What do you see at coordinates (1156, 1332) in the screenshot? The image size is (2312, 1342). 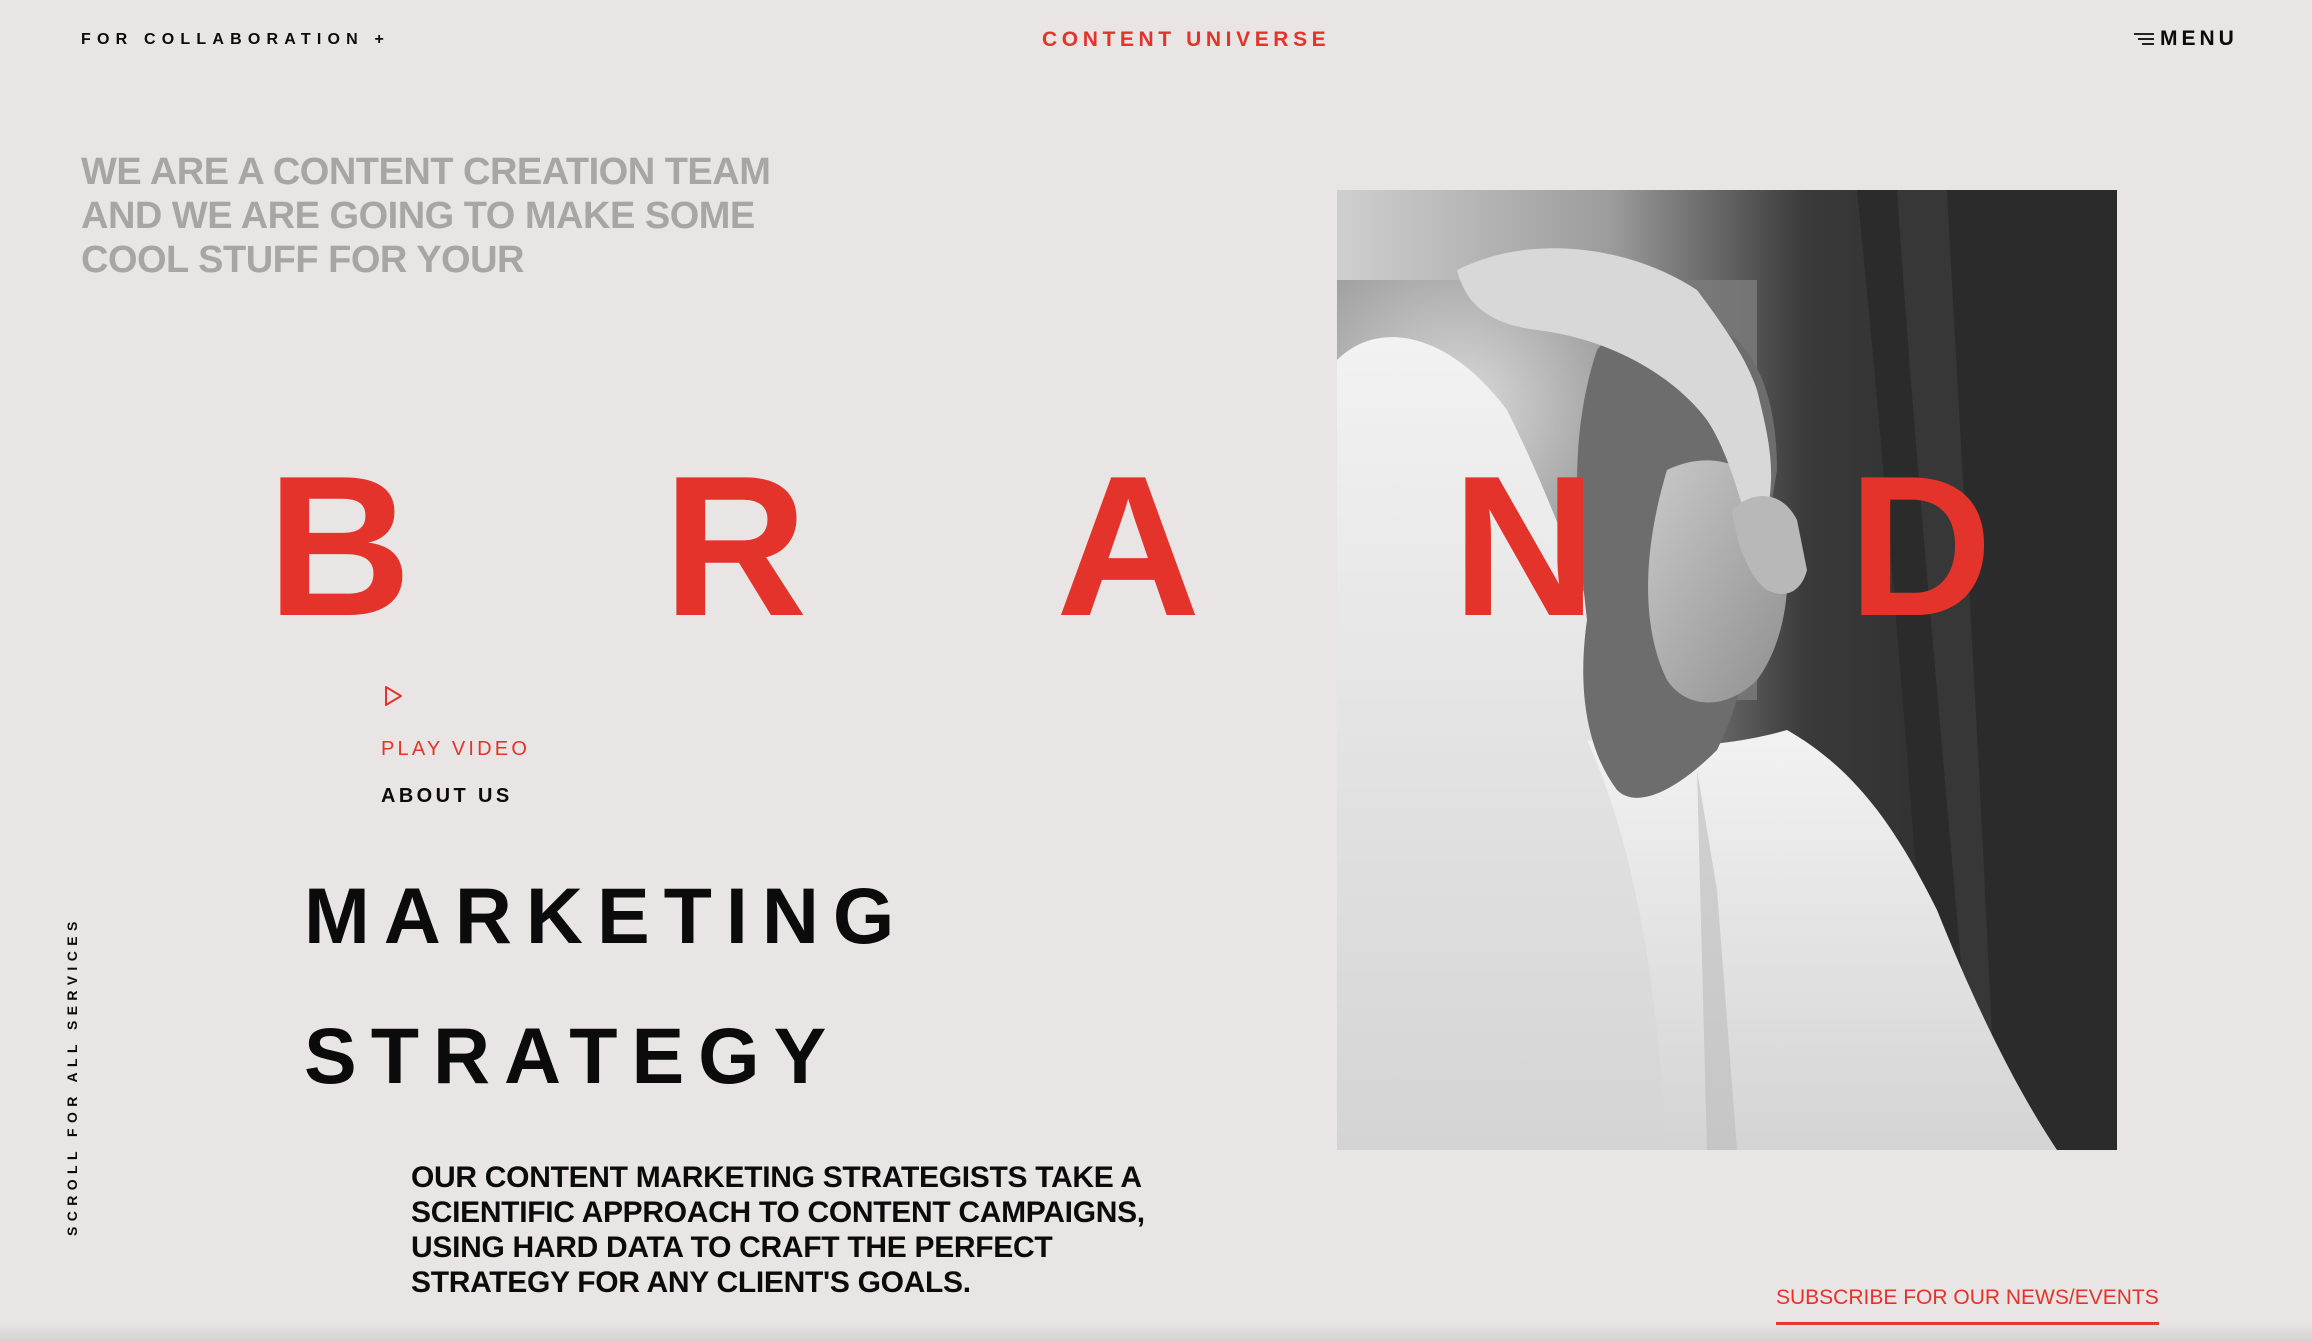 I see `bottom-edge-shade` at bounding box center [1156, 1332].